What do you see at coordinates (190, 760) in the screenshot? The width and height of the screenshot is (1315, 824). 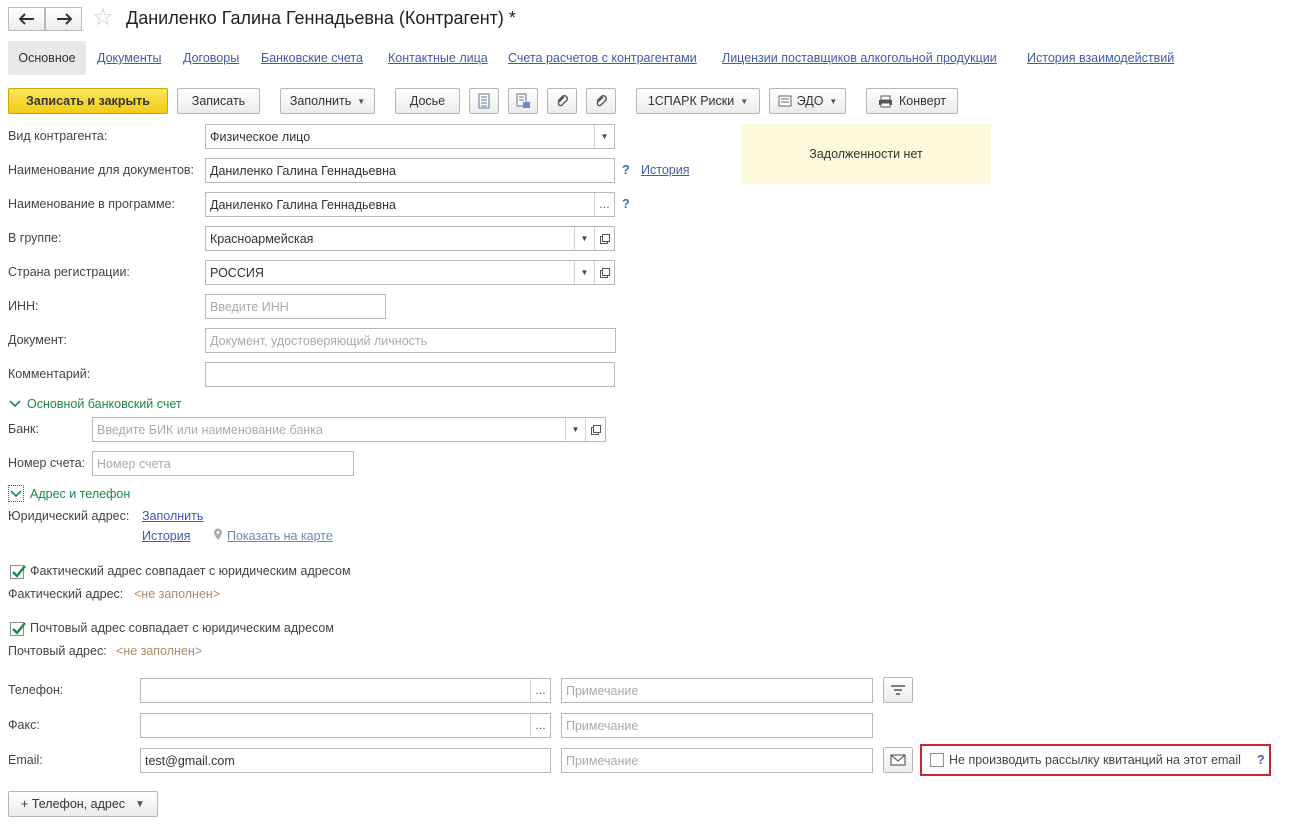 I see `email-value: test@gmail.com` at bounding box center [190, 760].